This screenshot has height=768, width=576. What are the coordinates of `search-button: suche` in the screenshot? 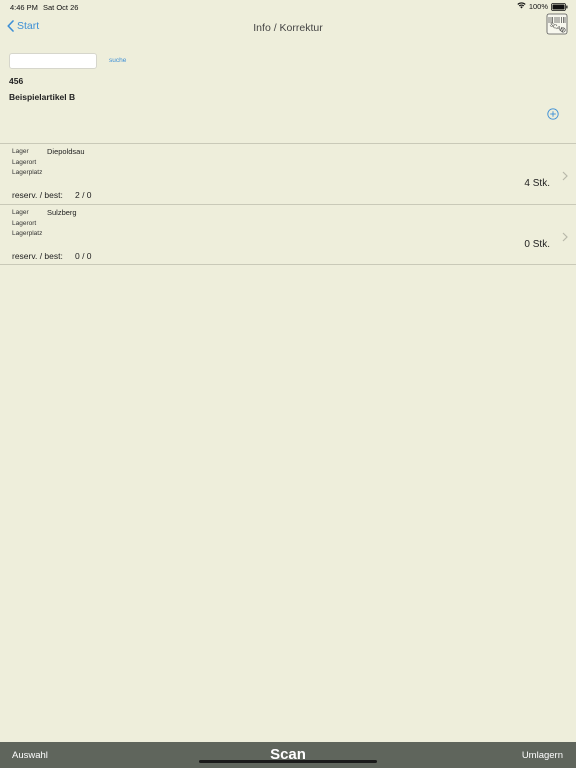 It's located at (117, 60).